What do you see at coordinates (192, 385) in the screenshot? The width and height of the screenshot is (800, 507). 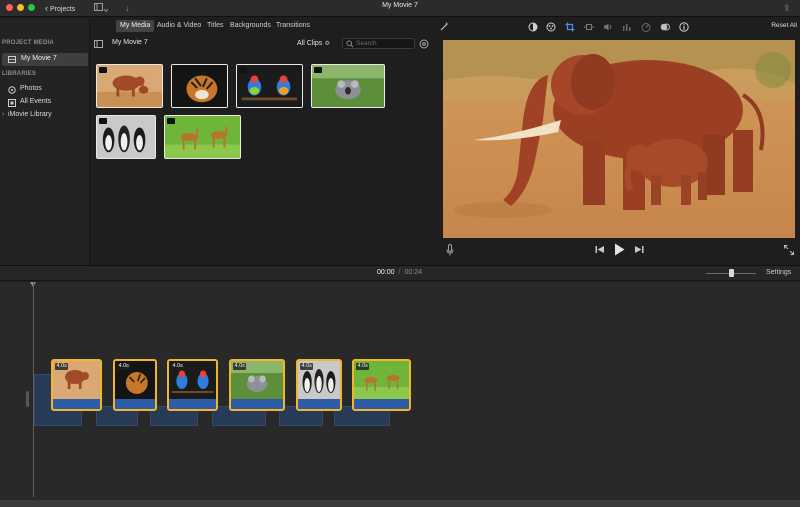 I see `timeline-clip-parrots: 4.0s` at bounding box center [192, 385].